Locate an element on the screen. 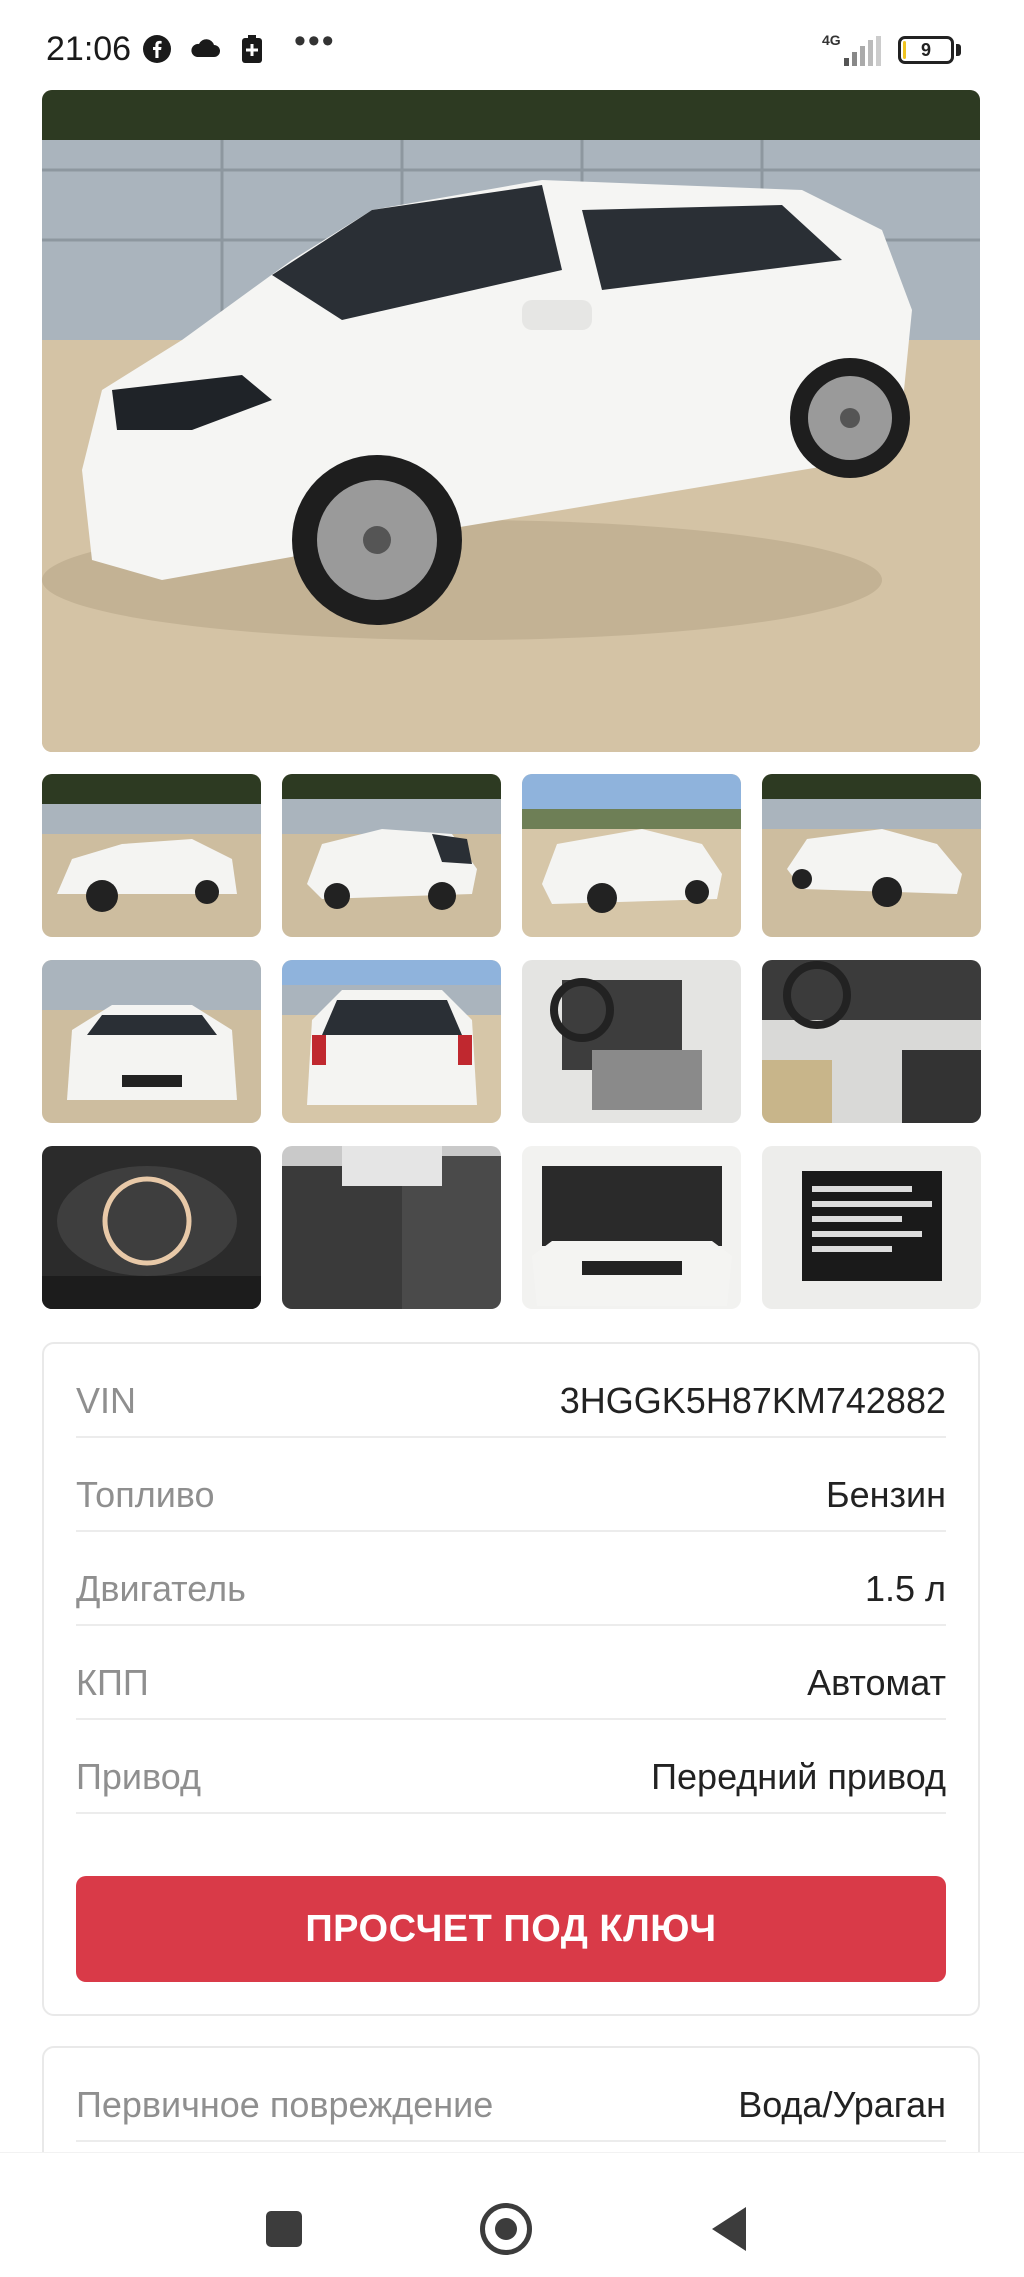 Image resolution: width=1024 pixels, height=2277 pixels. spec-value: 1.5 л is located at coordinates (905, 1588).